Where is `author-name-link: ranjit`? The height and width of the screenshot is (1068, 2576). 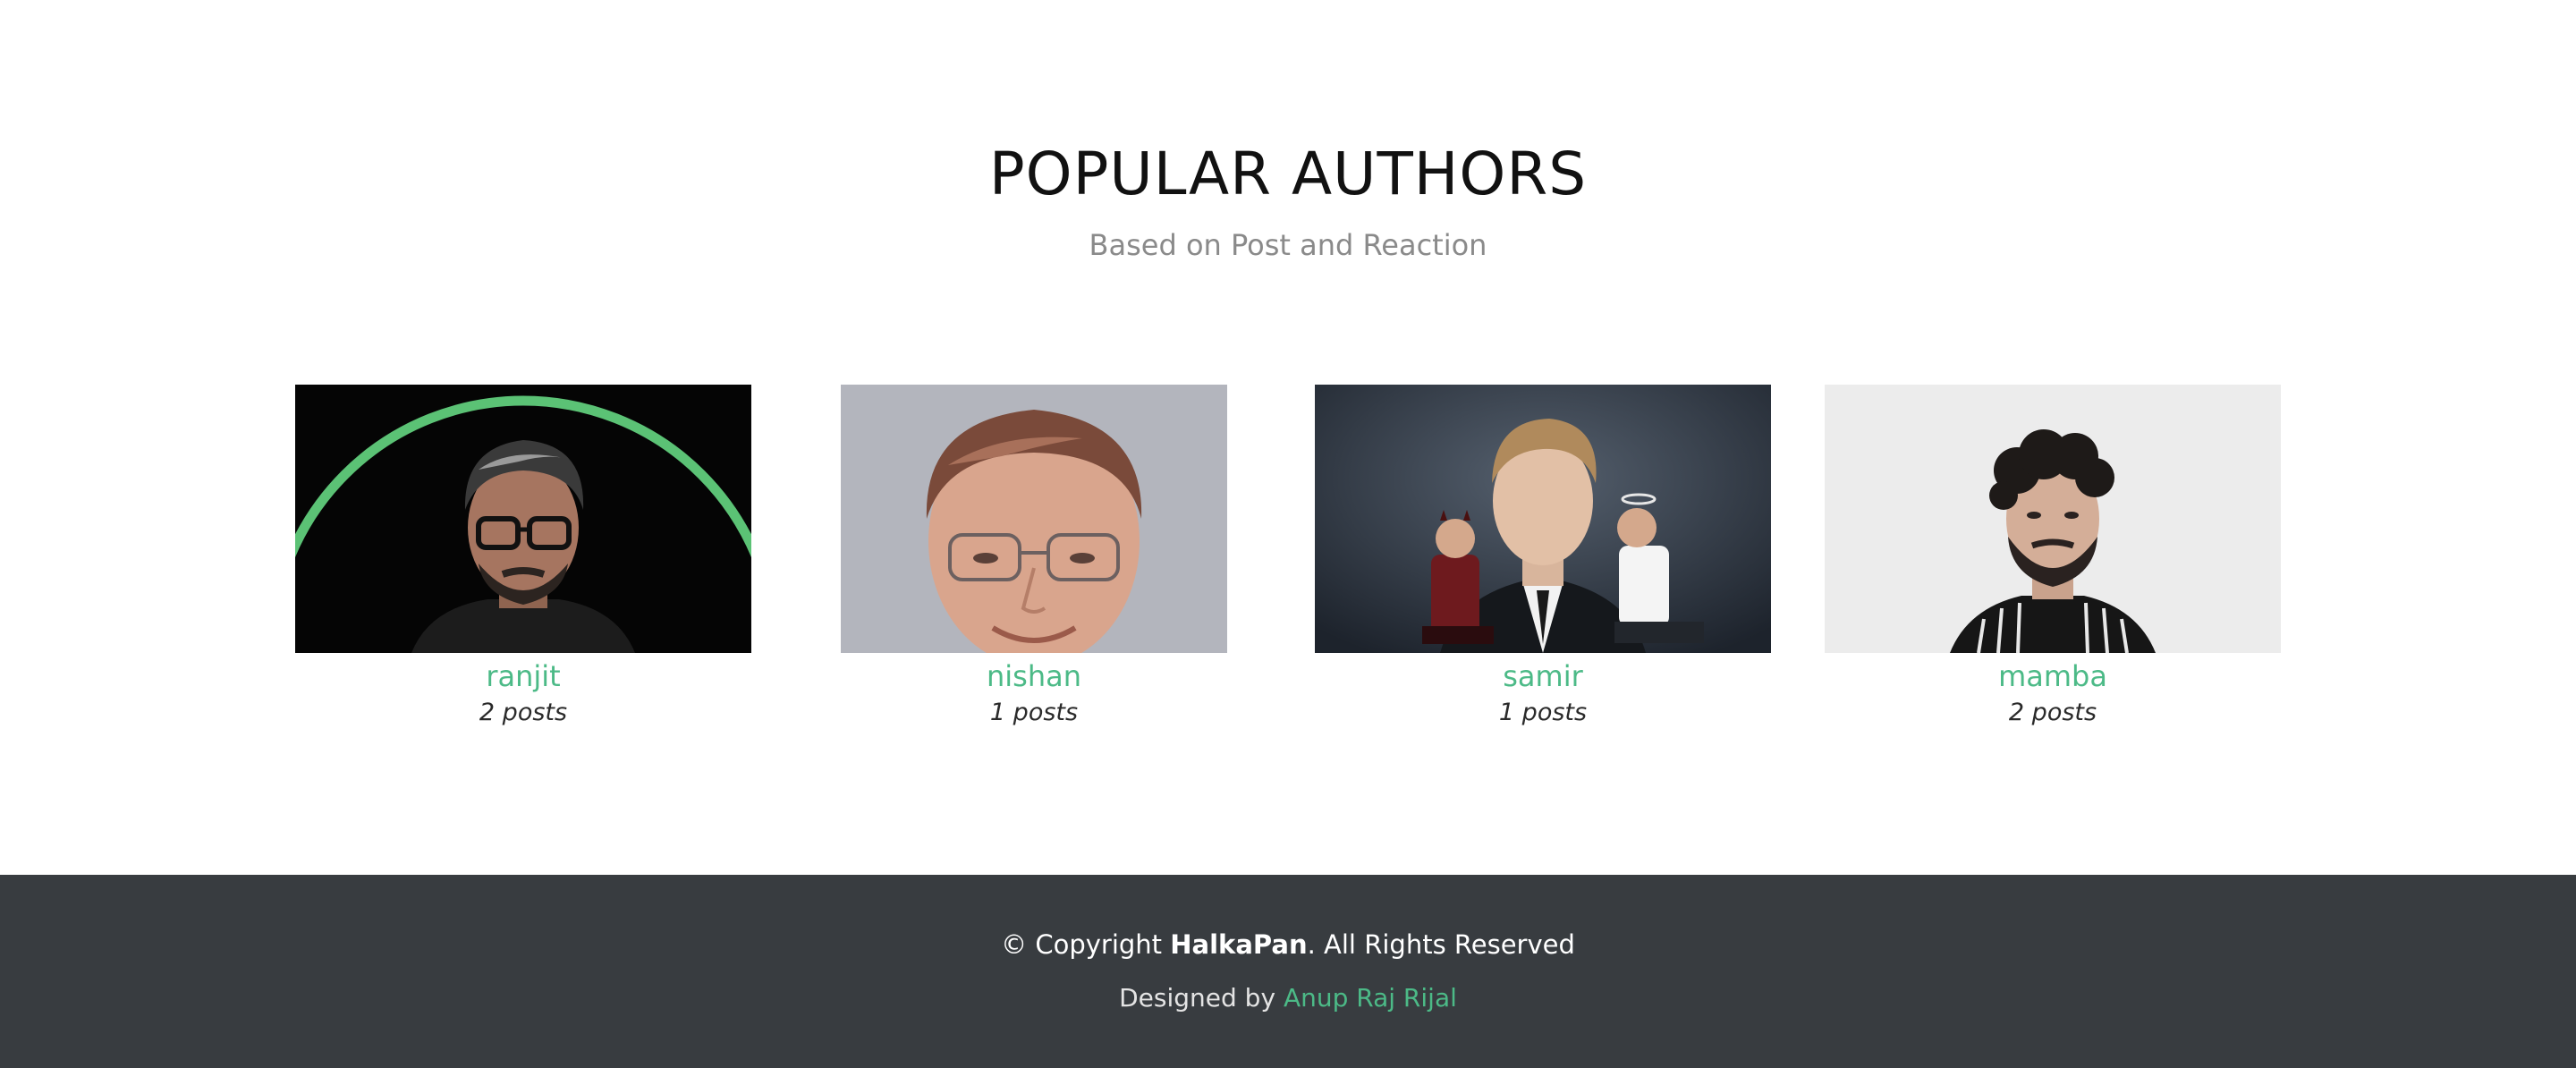 author-name-link: ranjit is located at coordinates (523, 676).